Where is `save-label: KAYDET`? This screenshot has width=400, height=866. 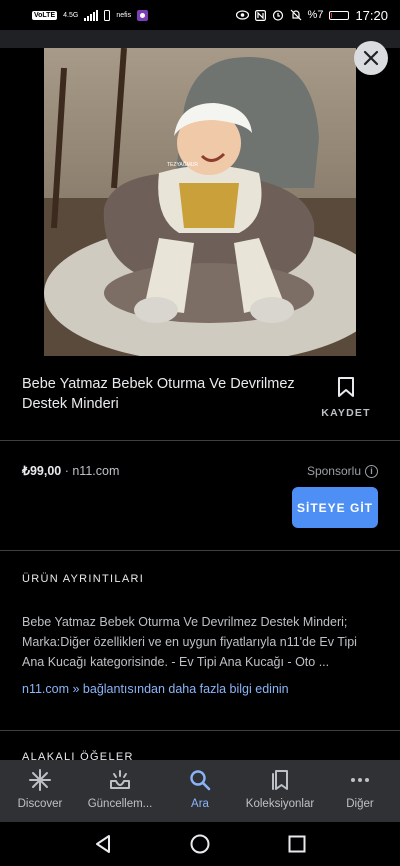 save-label: KAYDET is located at coordinates (346, 413).